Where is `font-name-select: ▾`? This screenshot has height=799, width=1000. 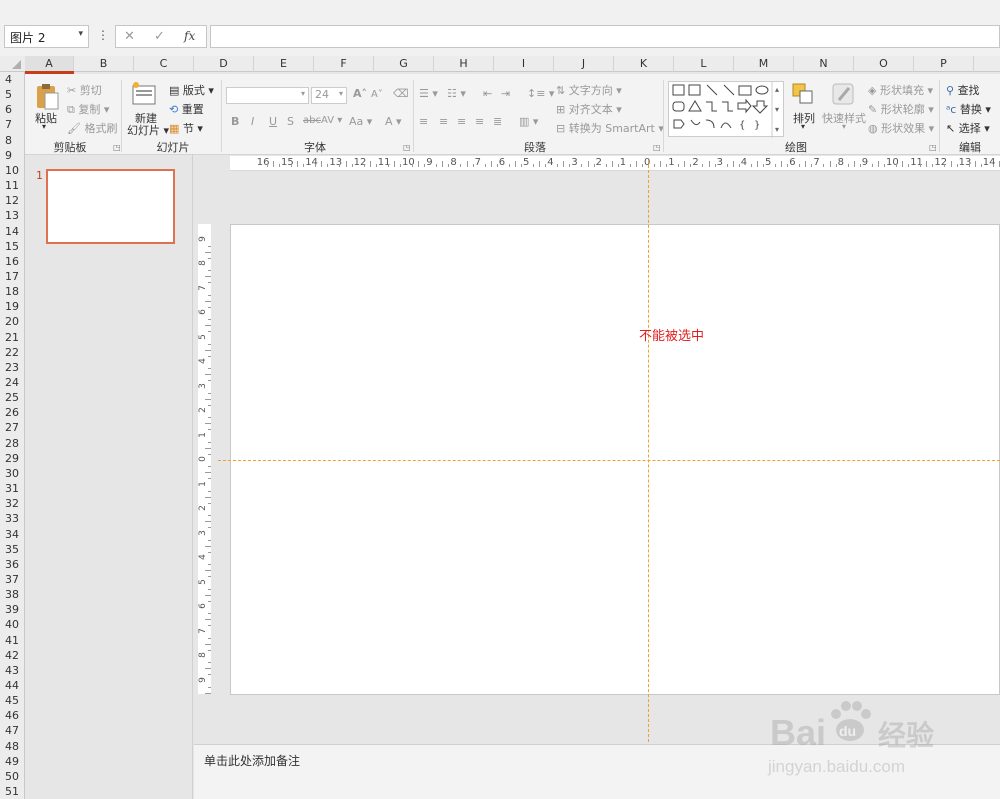 font-name-select: ▾ is located at coordinates (267, 95).